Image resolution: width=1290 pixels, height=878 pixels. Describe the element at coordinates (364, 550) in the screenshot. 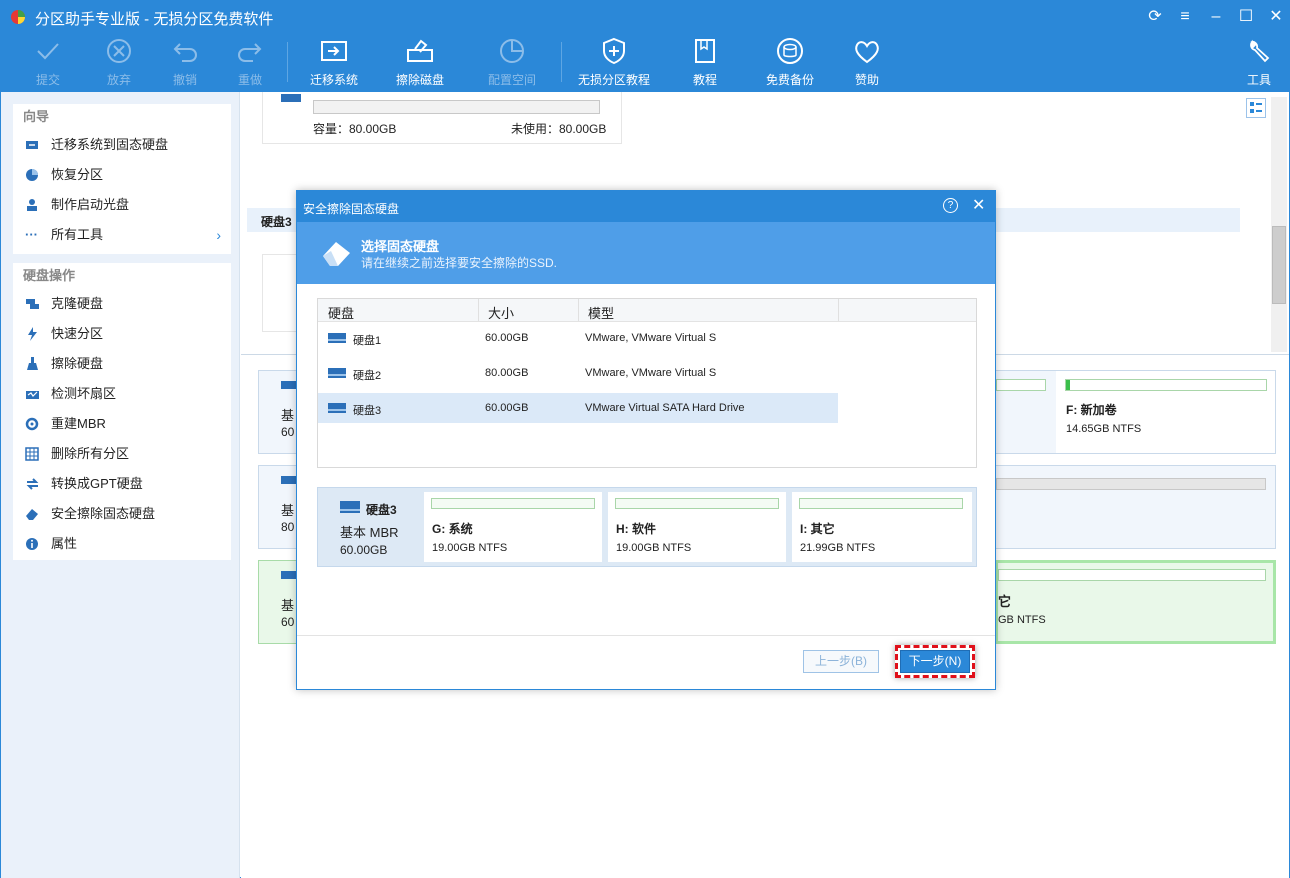

I see `map-disk-size: 60.00GB` at that location.